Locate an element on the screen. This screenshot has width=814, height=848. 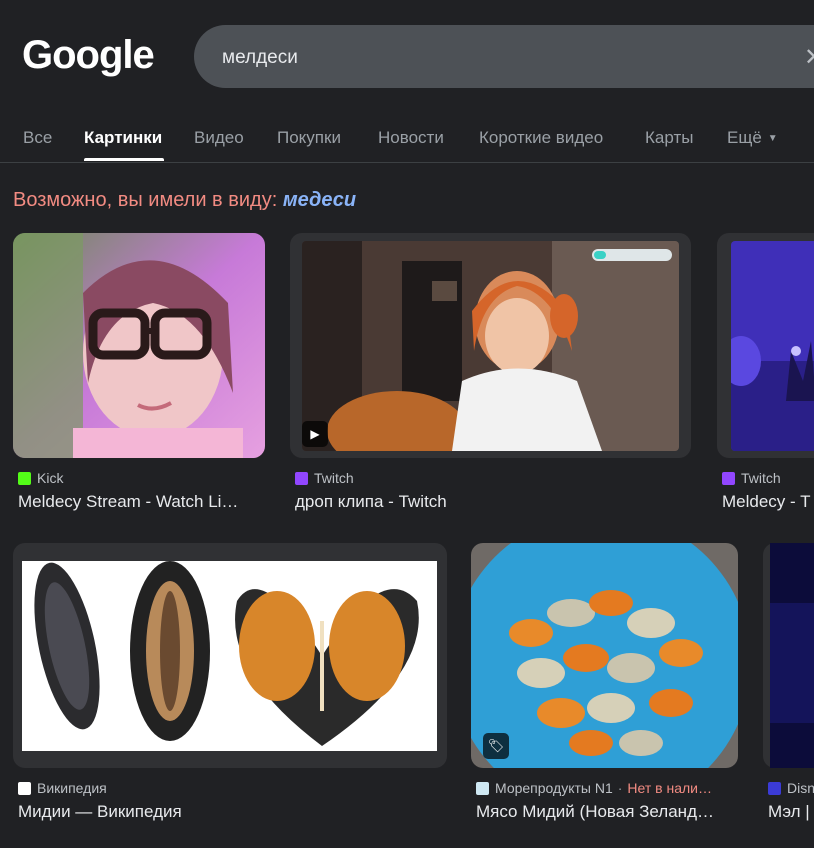
room-photo is located at coordinates (772, 346).